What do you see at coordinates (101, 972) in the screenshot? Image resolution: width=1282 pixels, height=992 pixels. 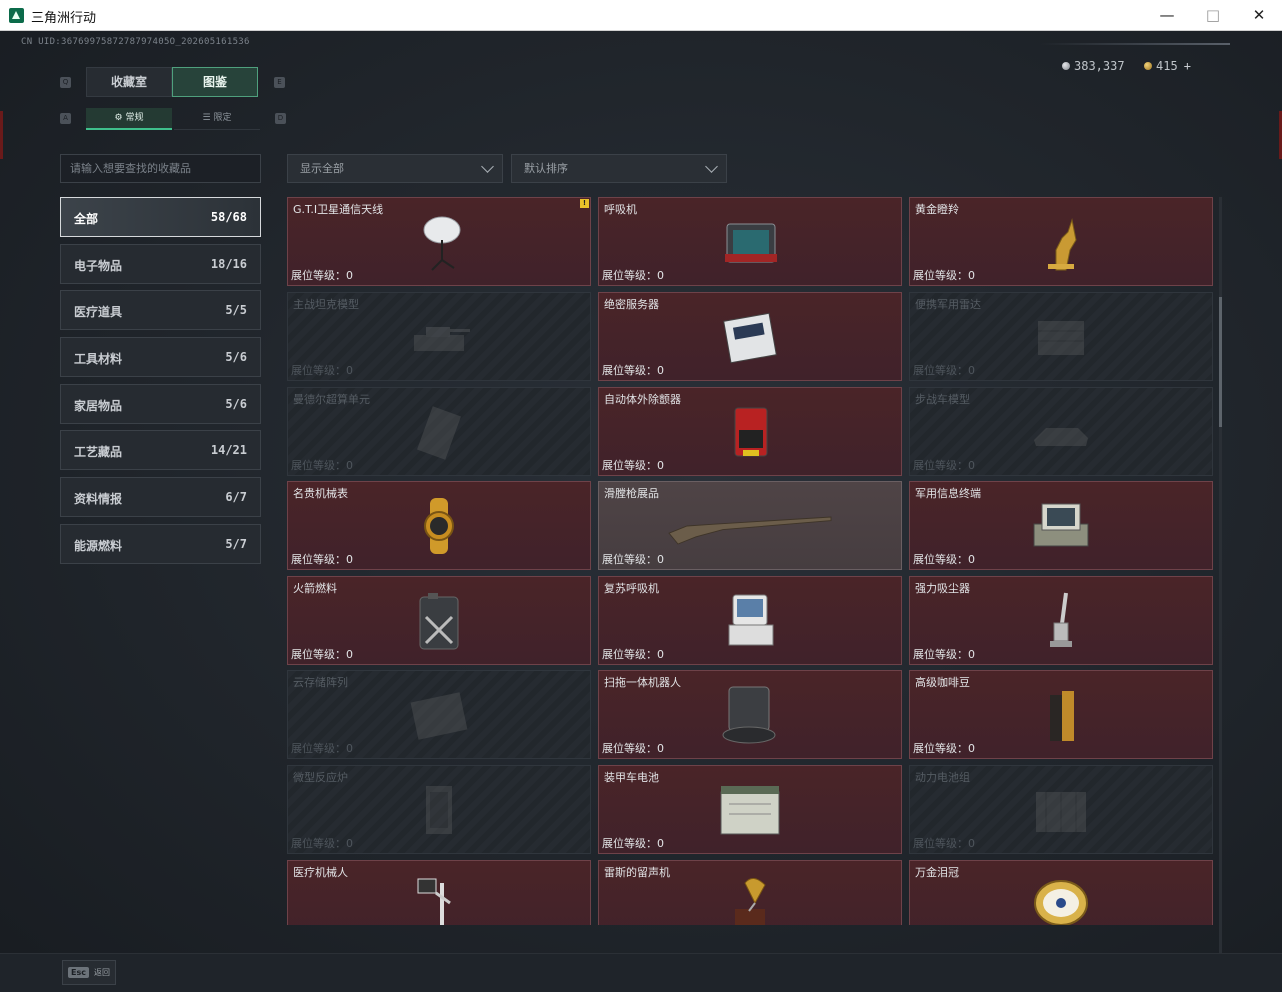 I see `back-label: 返回` at bounding box center [101, 972].